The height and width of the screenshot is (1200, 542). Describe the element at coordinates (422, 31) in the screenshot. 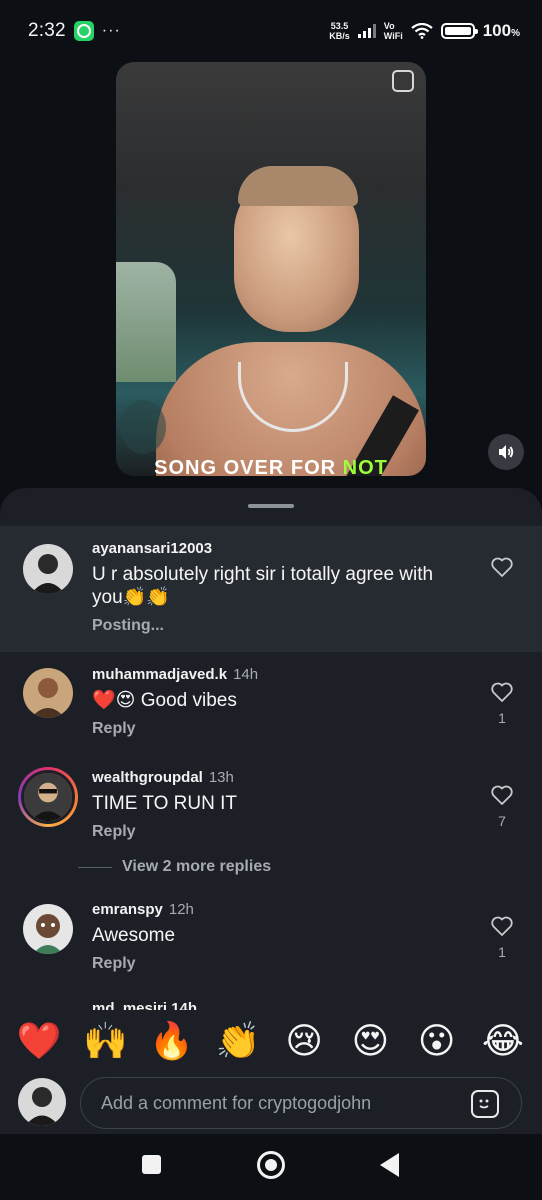

I see `wifi-icon` at that location.